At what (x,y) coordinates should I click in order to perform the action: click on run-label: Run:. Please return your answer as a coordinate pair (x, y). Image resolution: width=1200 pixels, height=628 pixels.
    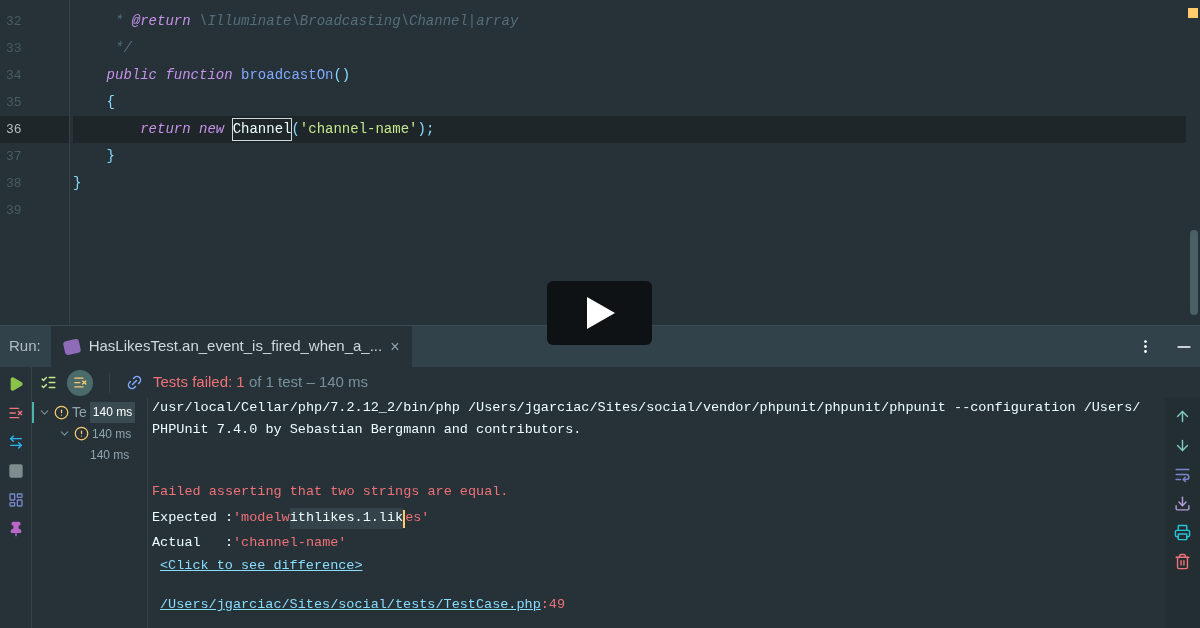
    Looking at the image, I should click on (25, 346).